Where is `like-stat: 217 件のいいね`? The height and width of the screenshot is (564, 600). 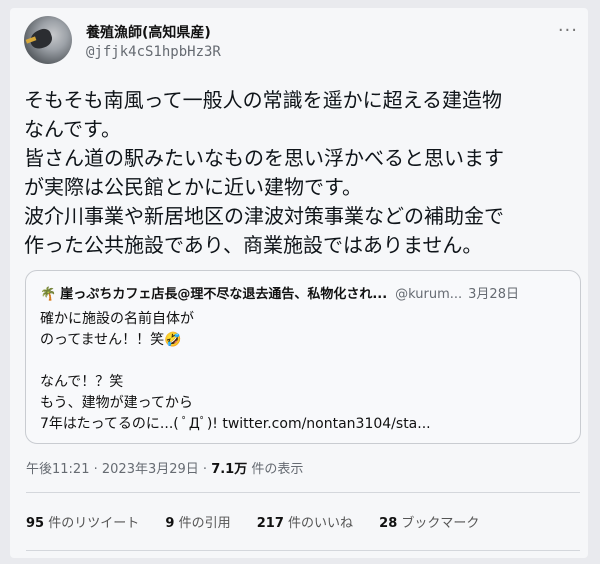
like-stat: 217 件のいいね is located at coordinates (305, 523).